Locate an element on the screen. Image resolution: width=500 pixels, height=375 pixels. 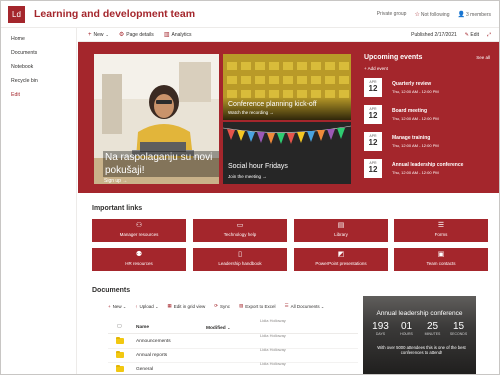
countdown-days: 193 DAYS is located at coordinates (381, 328).